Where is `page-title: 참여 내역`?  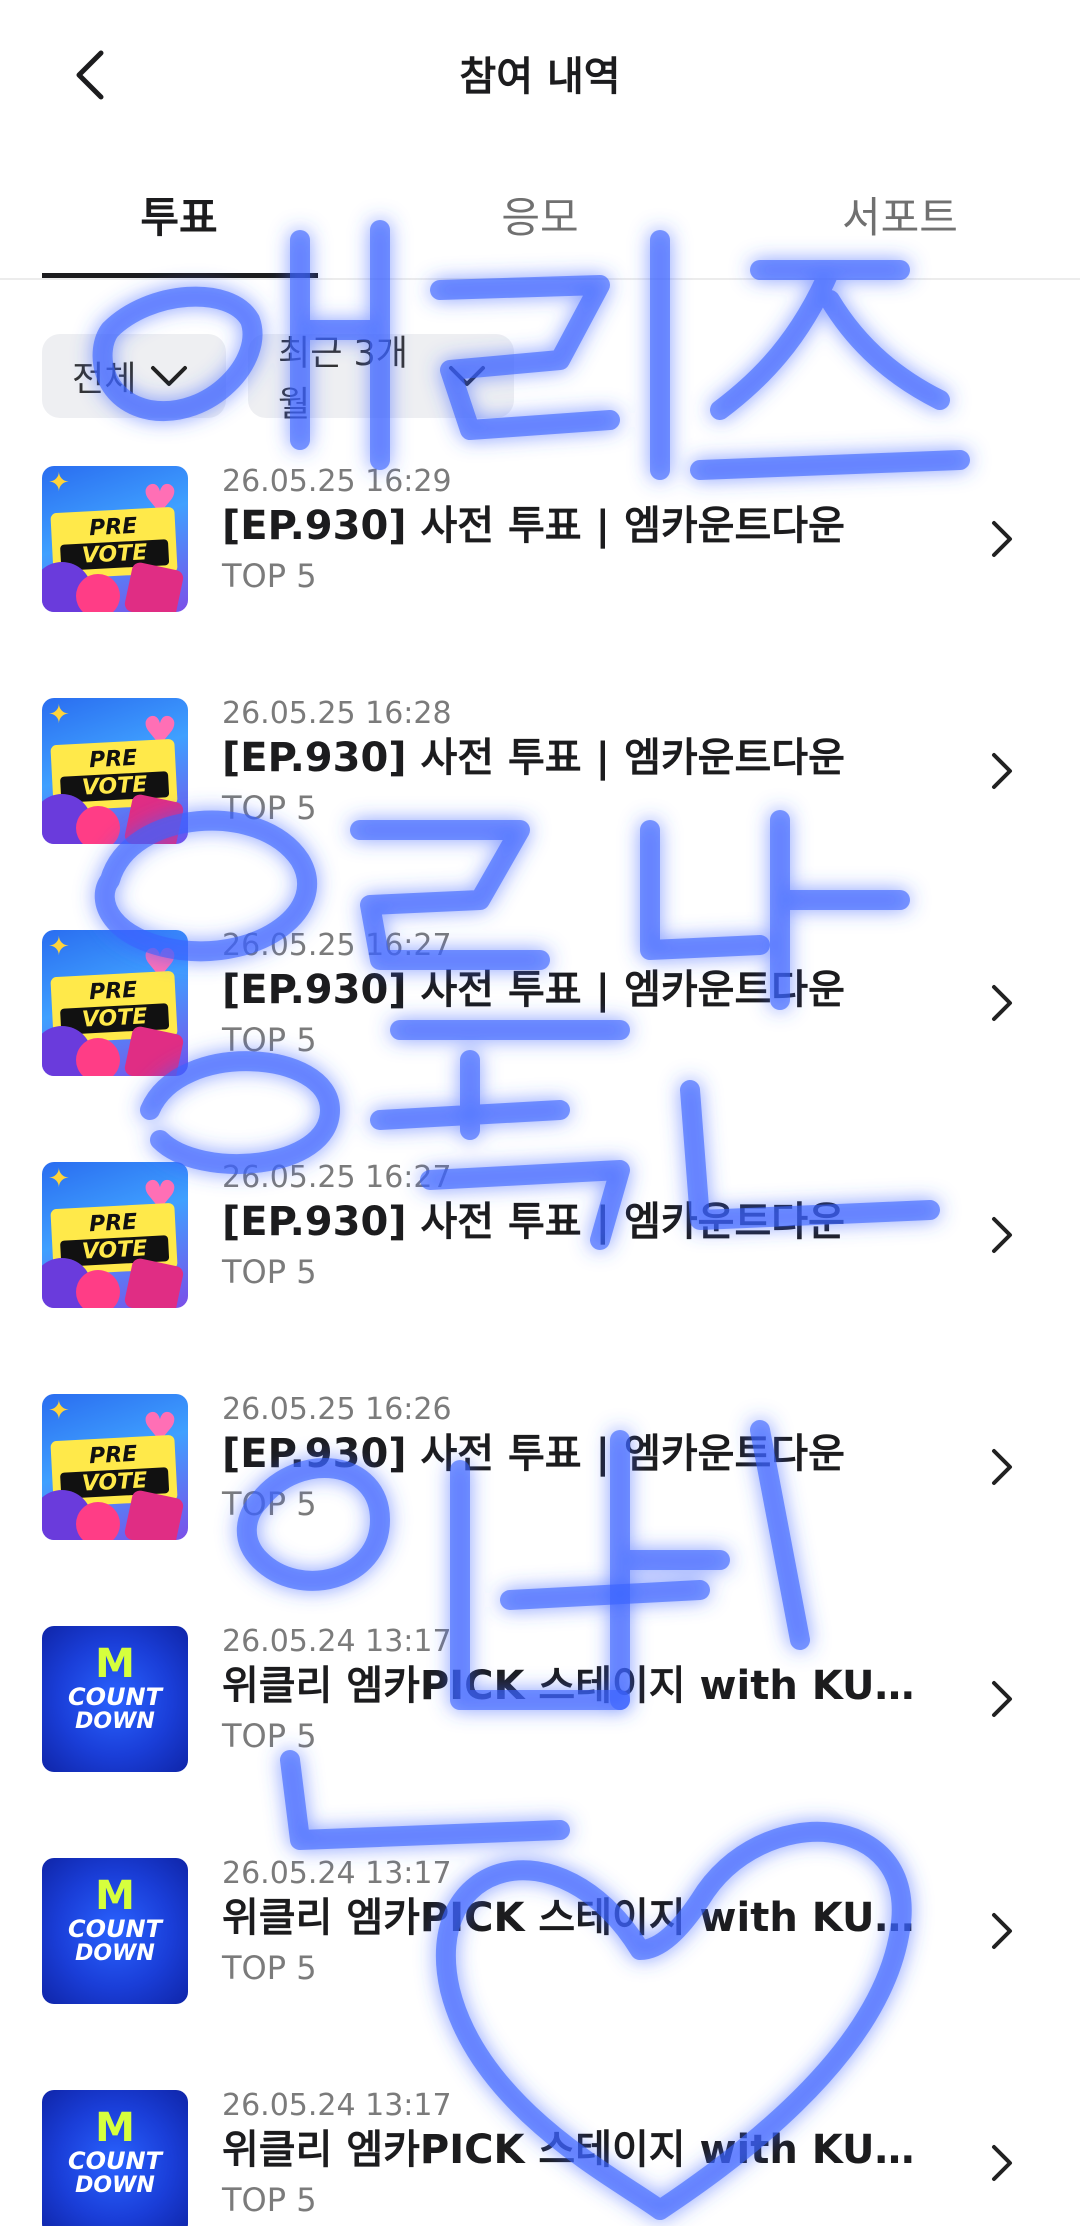
page-title: 참여 내역 is located at coordinates (540, 77).